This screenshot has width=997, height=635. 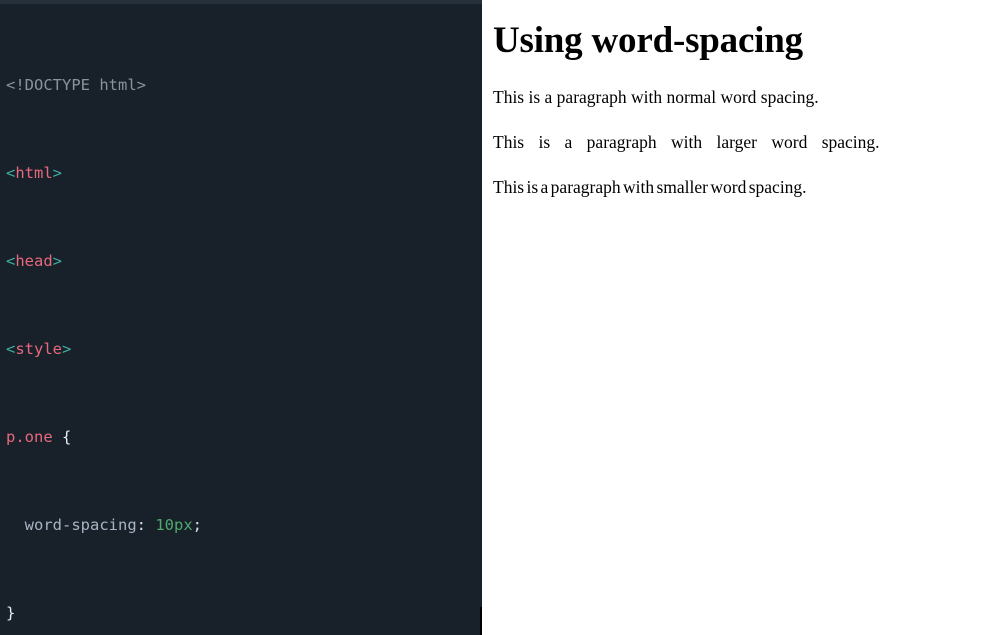 What do you see at coordinates (244, 437) in the screenshot?
I see `code-line-selector-one: p.one {` at bounding box center [244, 437].